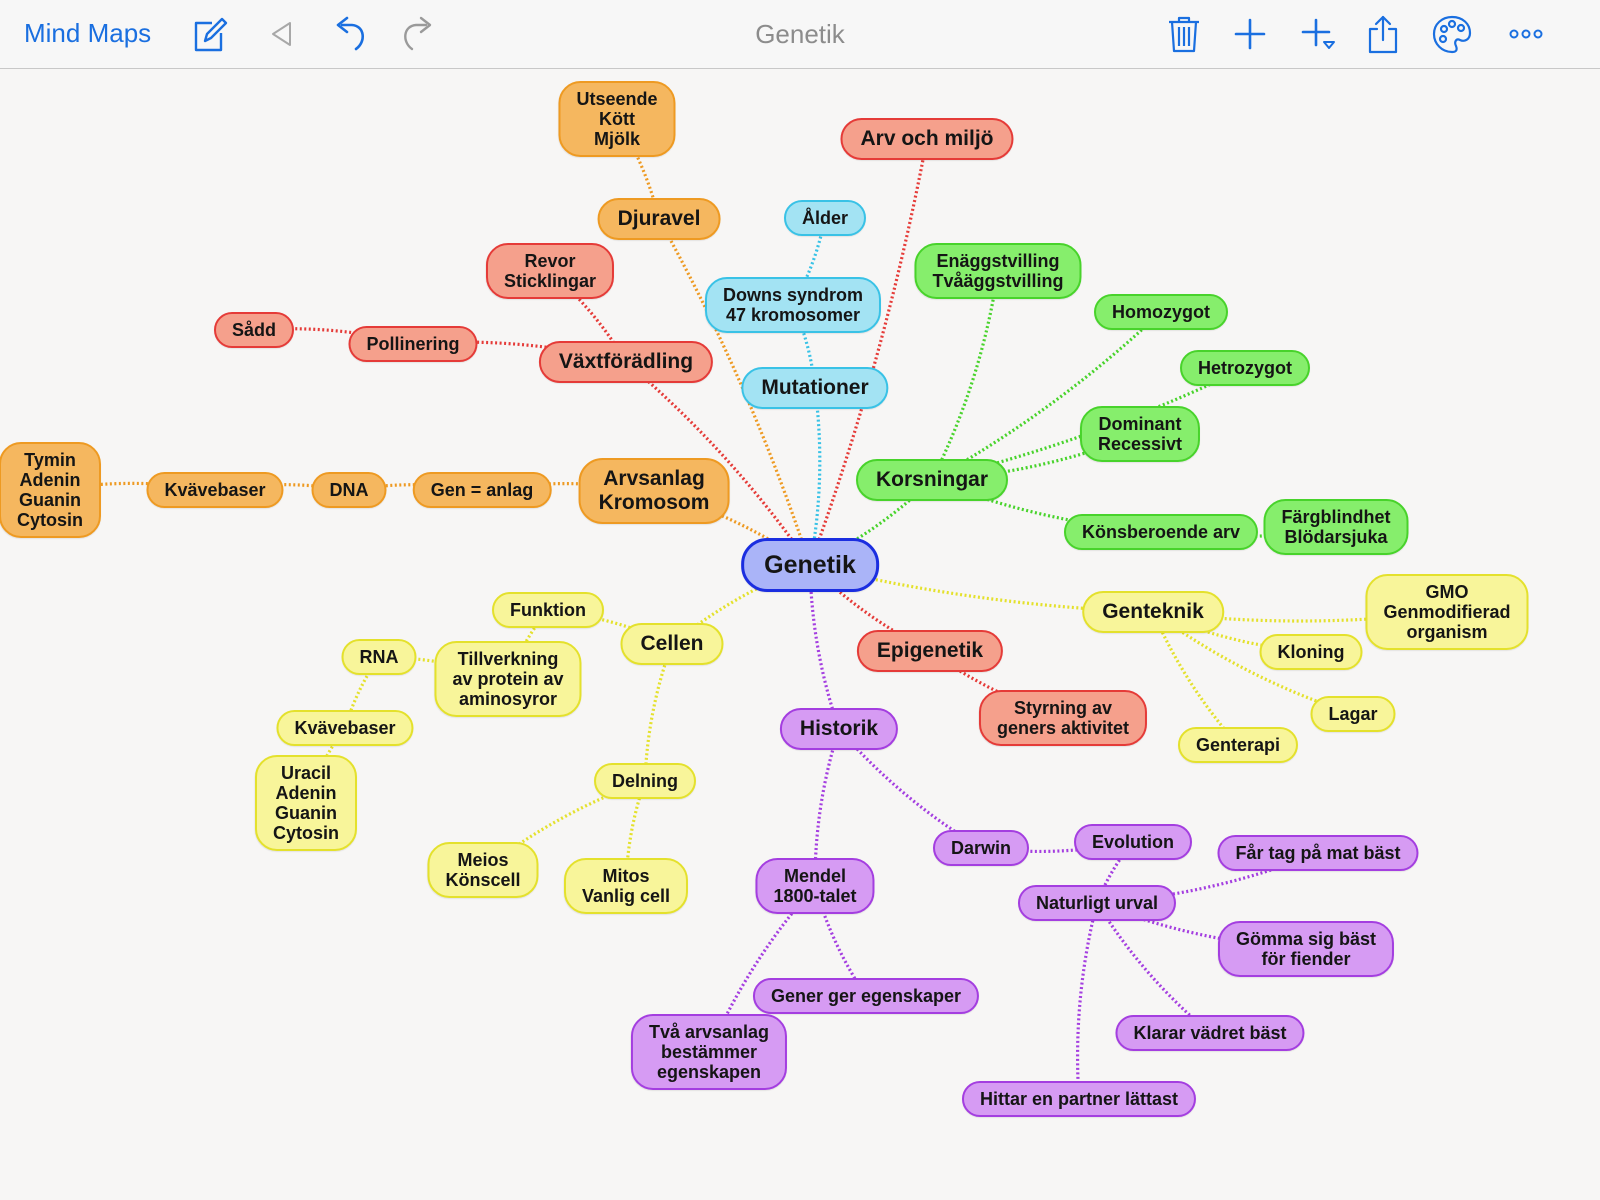  Describe the element at coordinates (508, 699) in the screenshot. I see `node-label: aminosyror` at that location.